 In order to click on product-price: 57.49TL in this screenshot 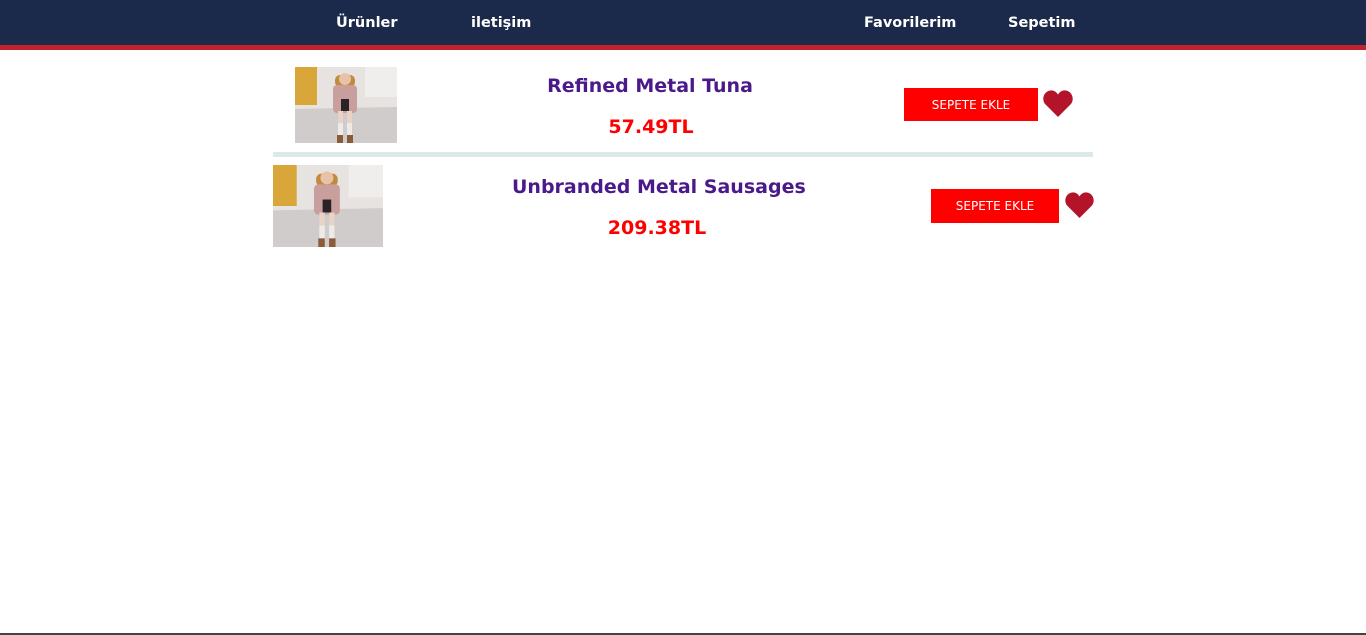, I will do `click(651, 127)`.